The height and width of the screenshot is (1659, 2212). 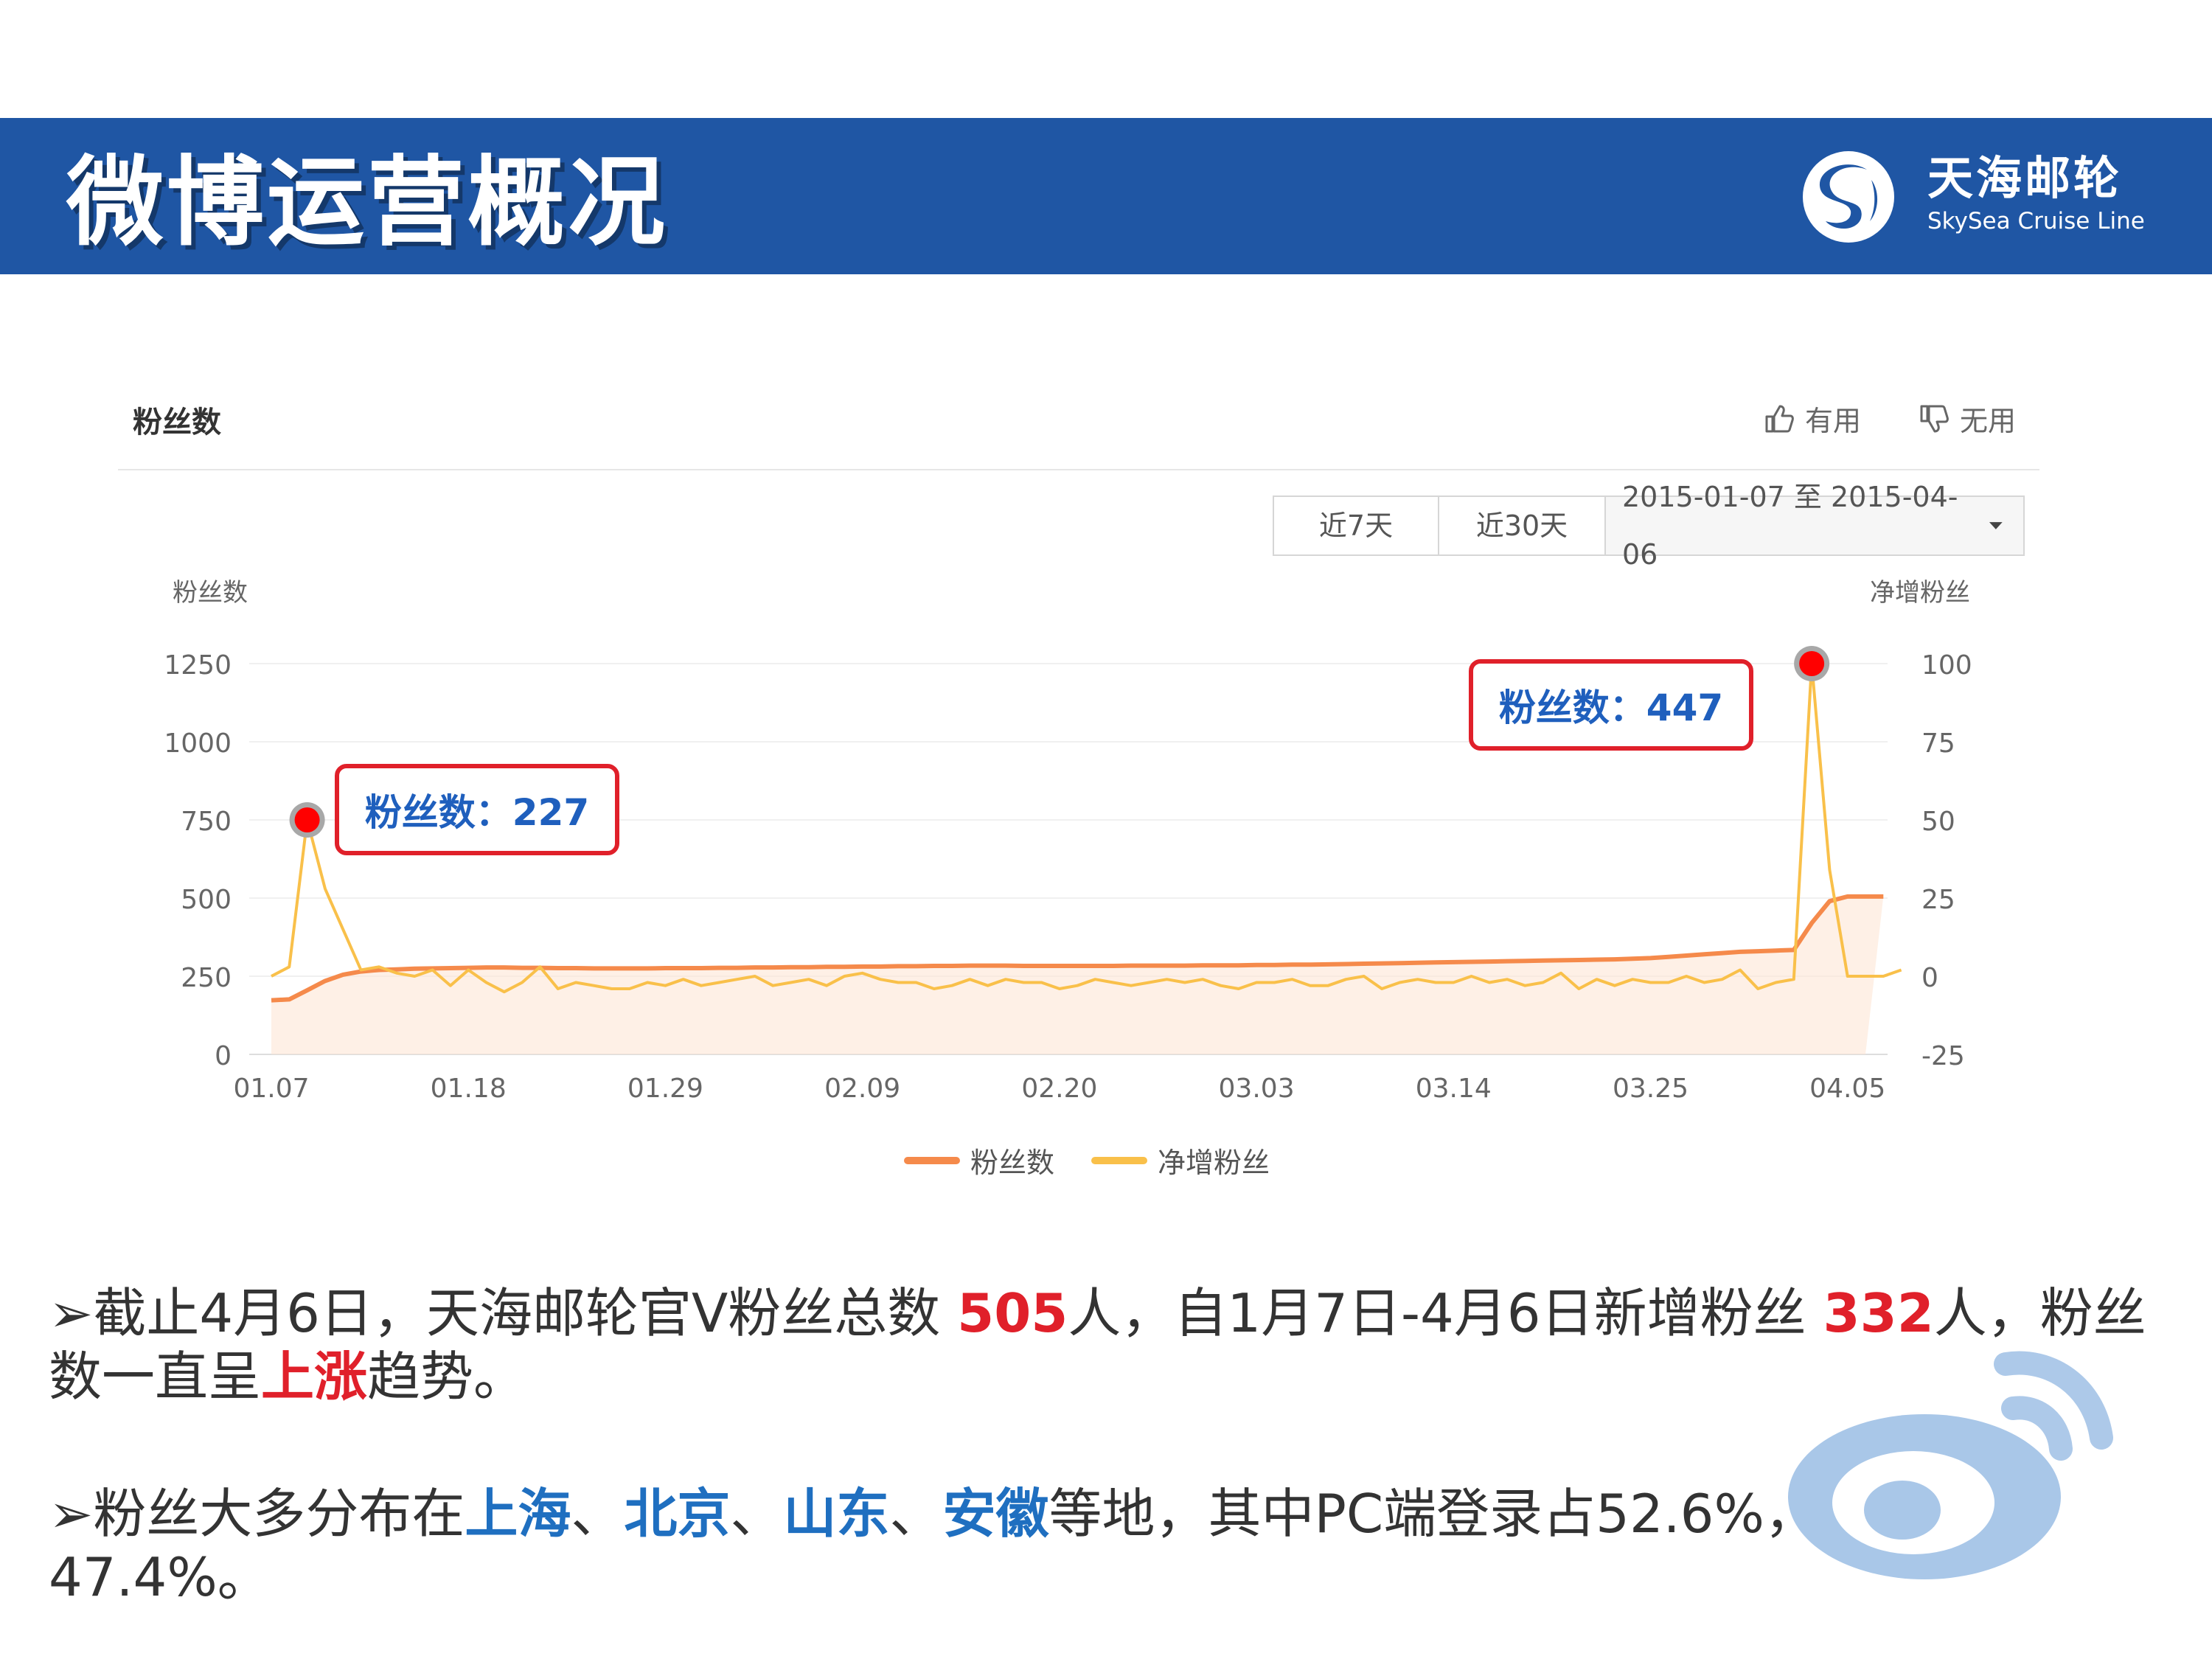 I want to click on summary-1-segment: ➢截止4月6日，天海邮轮官V粉丝总数, so click(x=503, y=1313).